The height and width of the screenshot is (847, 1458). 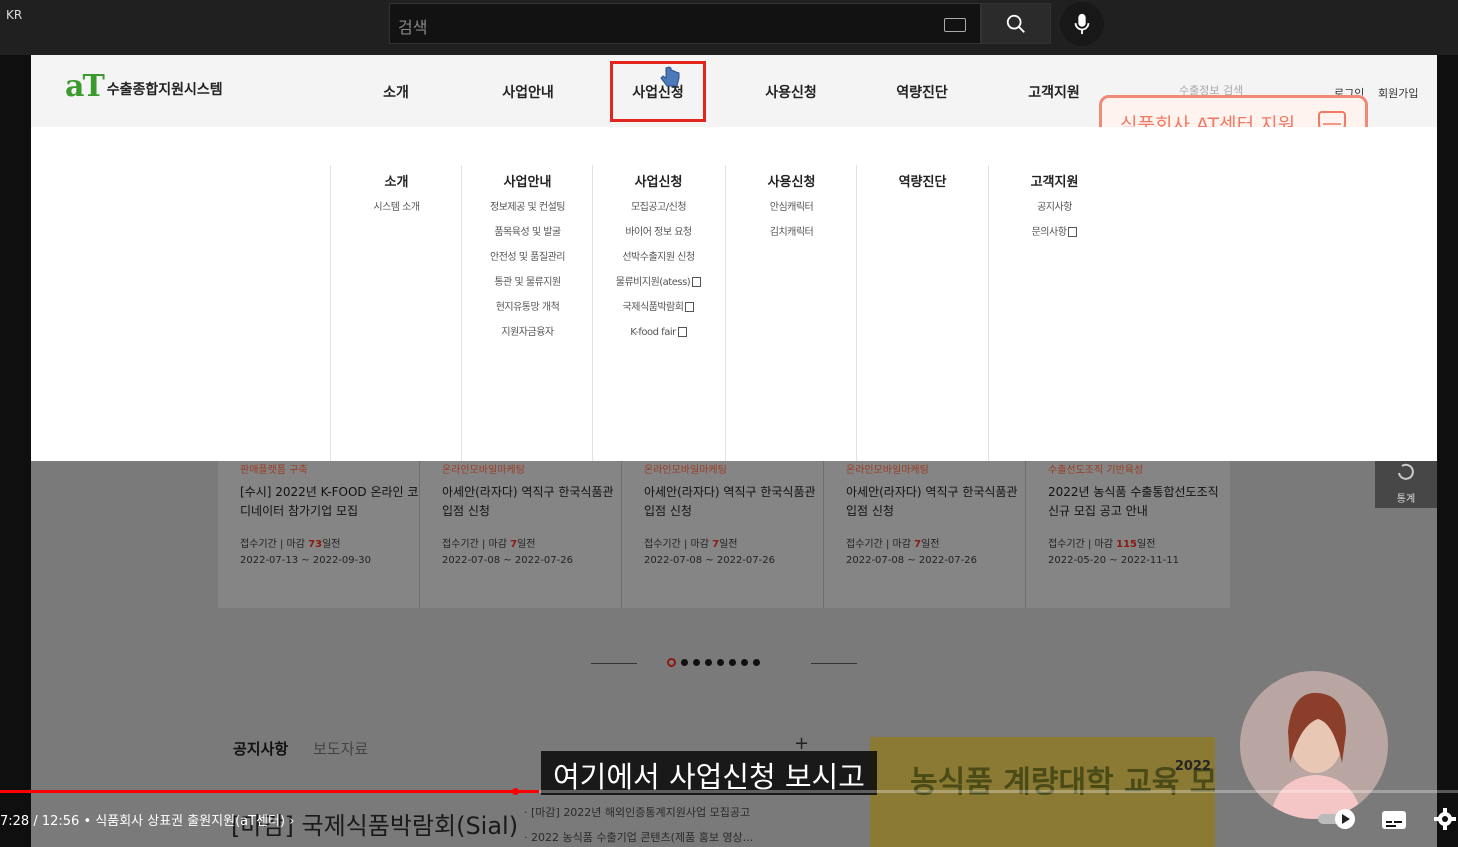 What do you see at coordinates (528, 92) in the screenshot?
I see `gnb-business-guide: 사업안내` at bounding box center [528, 92].